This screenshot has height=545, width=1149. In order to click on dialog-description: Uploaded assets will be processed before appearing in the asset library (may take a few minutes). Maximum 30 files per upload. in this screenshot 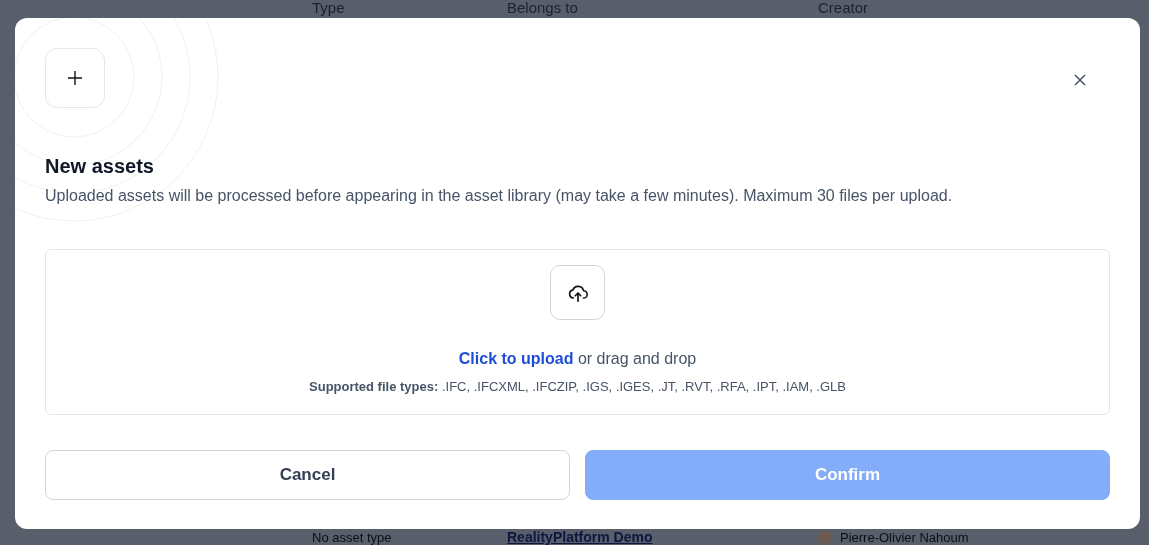, I will do `click(499, 196)`.